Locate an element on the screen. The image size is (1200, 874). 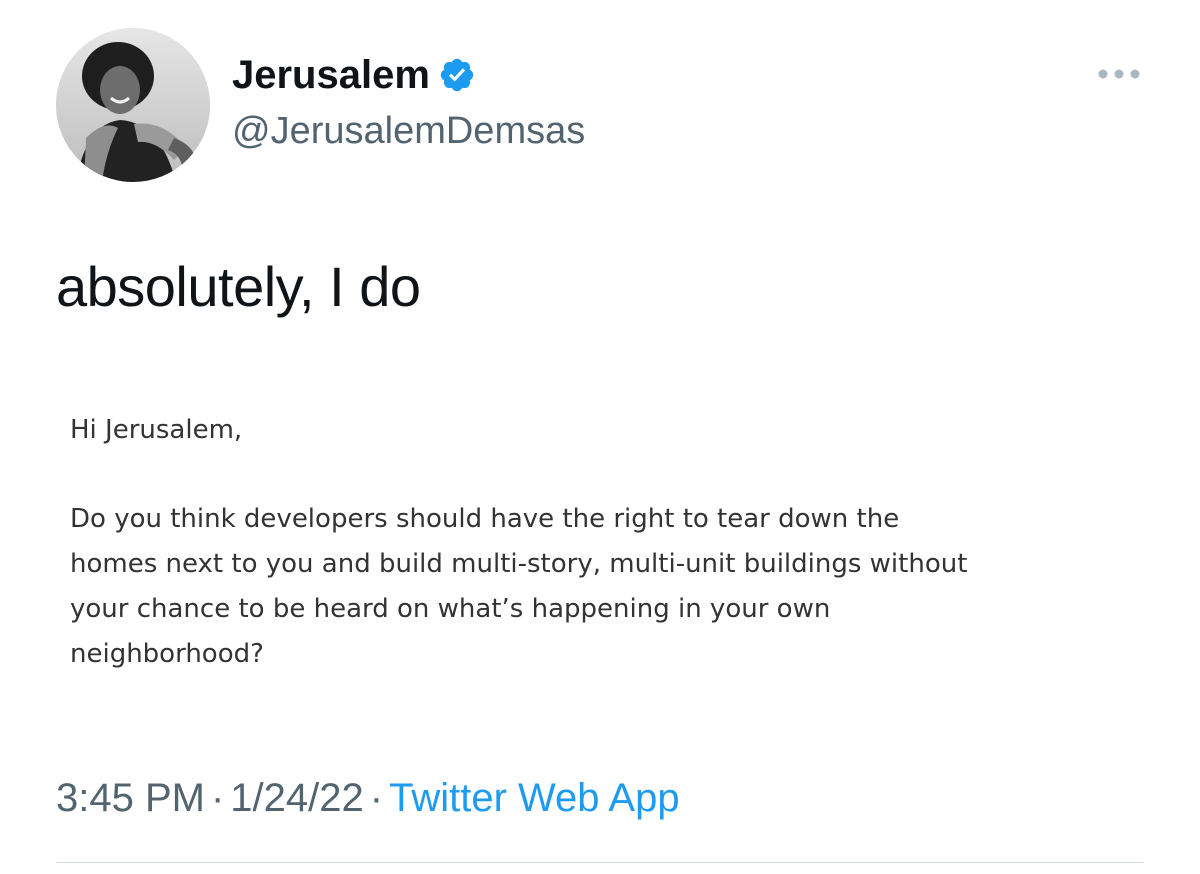
divider is located at coordinates (600, 862).